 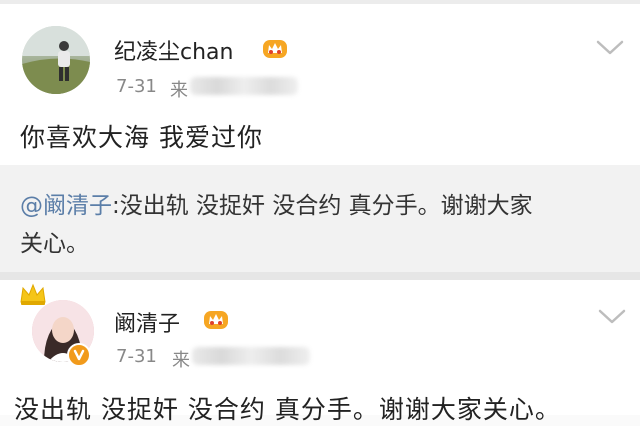 What do you see at coordinates (320, 2) in the screenshot?
I see `top-divider` at bounding box center [320, 2].